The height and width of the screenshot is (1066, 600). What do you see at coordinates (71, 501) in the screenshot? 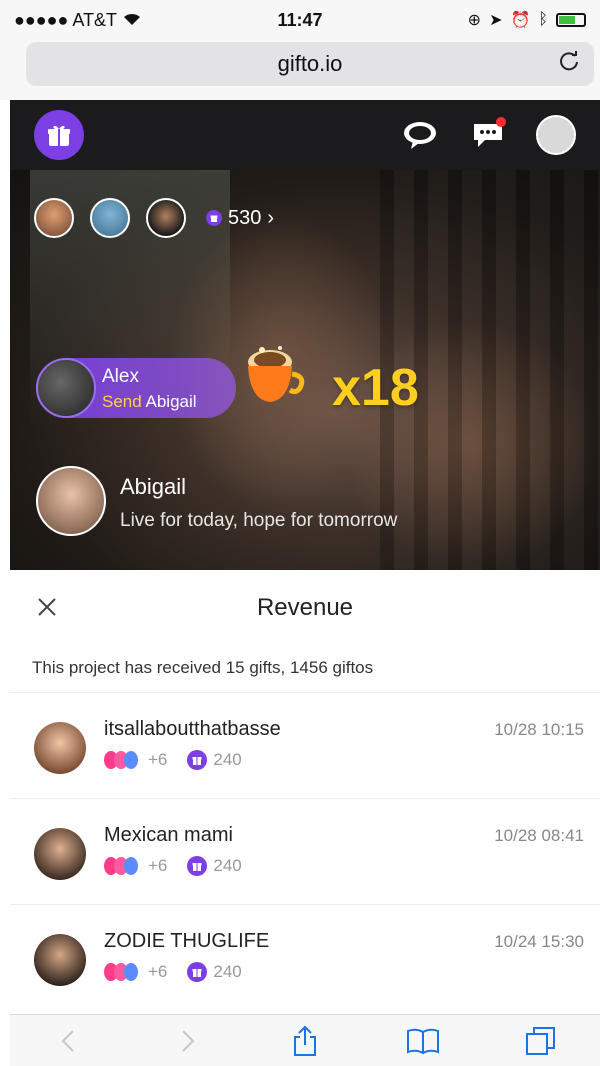
I see `host-avatar` at bounding box center [71, 501].